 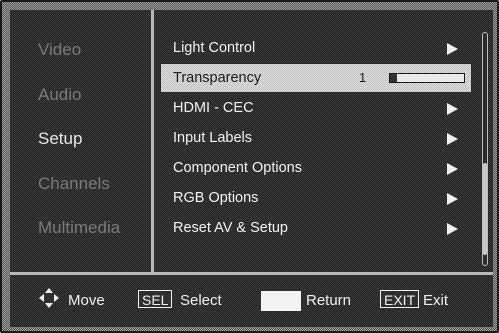 I want to click on menu-item-light-control: Light Control, so click(x=316, y=48).